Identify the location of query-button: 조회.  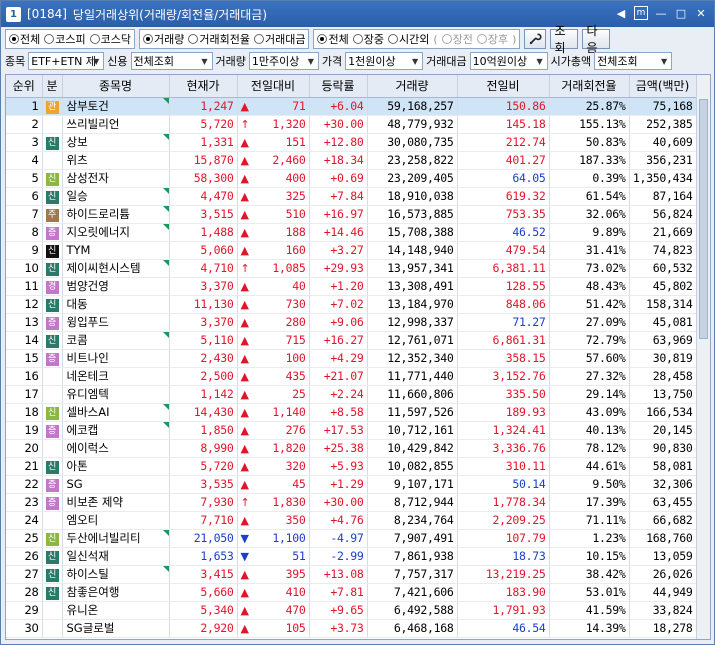
(564, 39).